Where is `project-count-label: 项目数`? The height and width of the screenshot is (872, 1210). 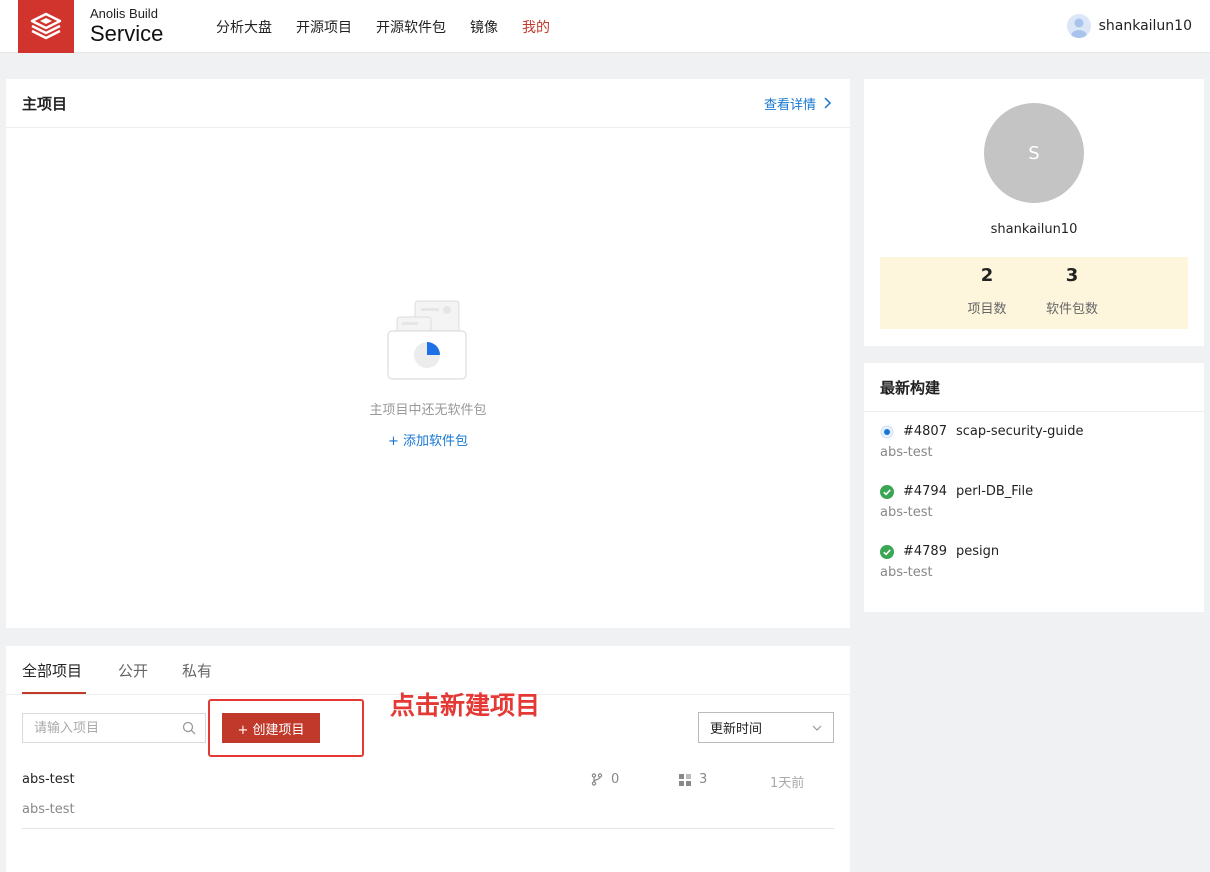
project-count-label: 项目数 is located at coordinates (987, 309).